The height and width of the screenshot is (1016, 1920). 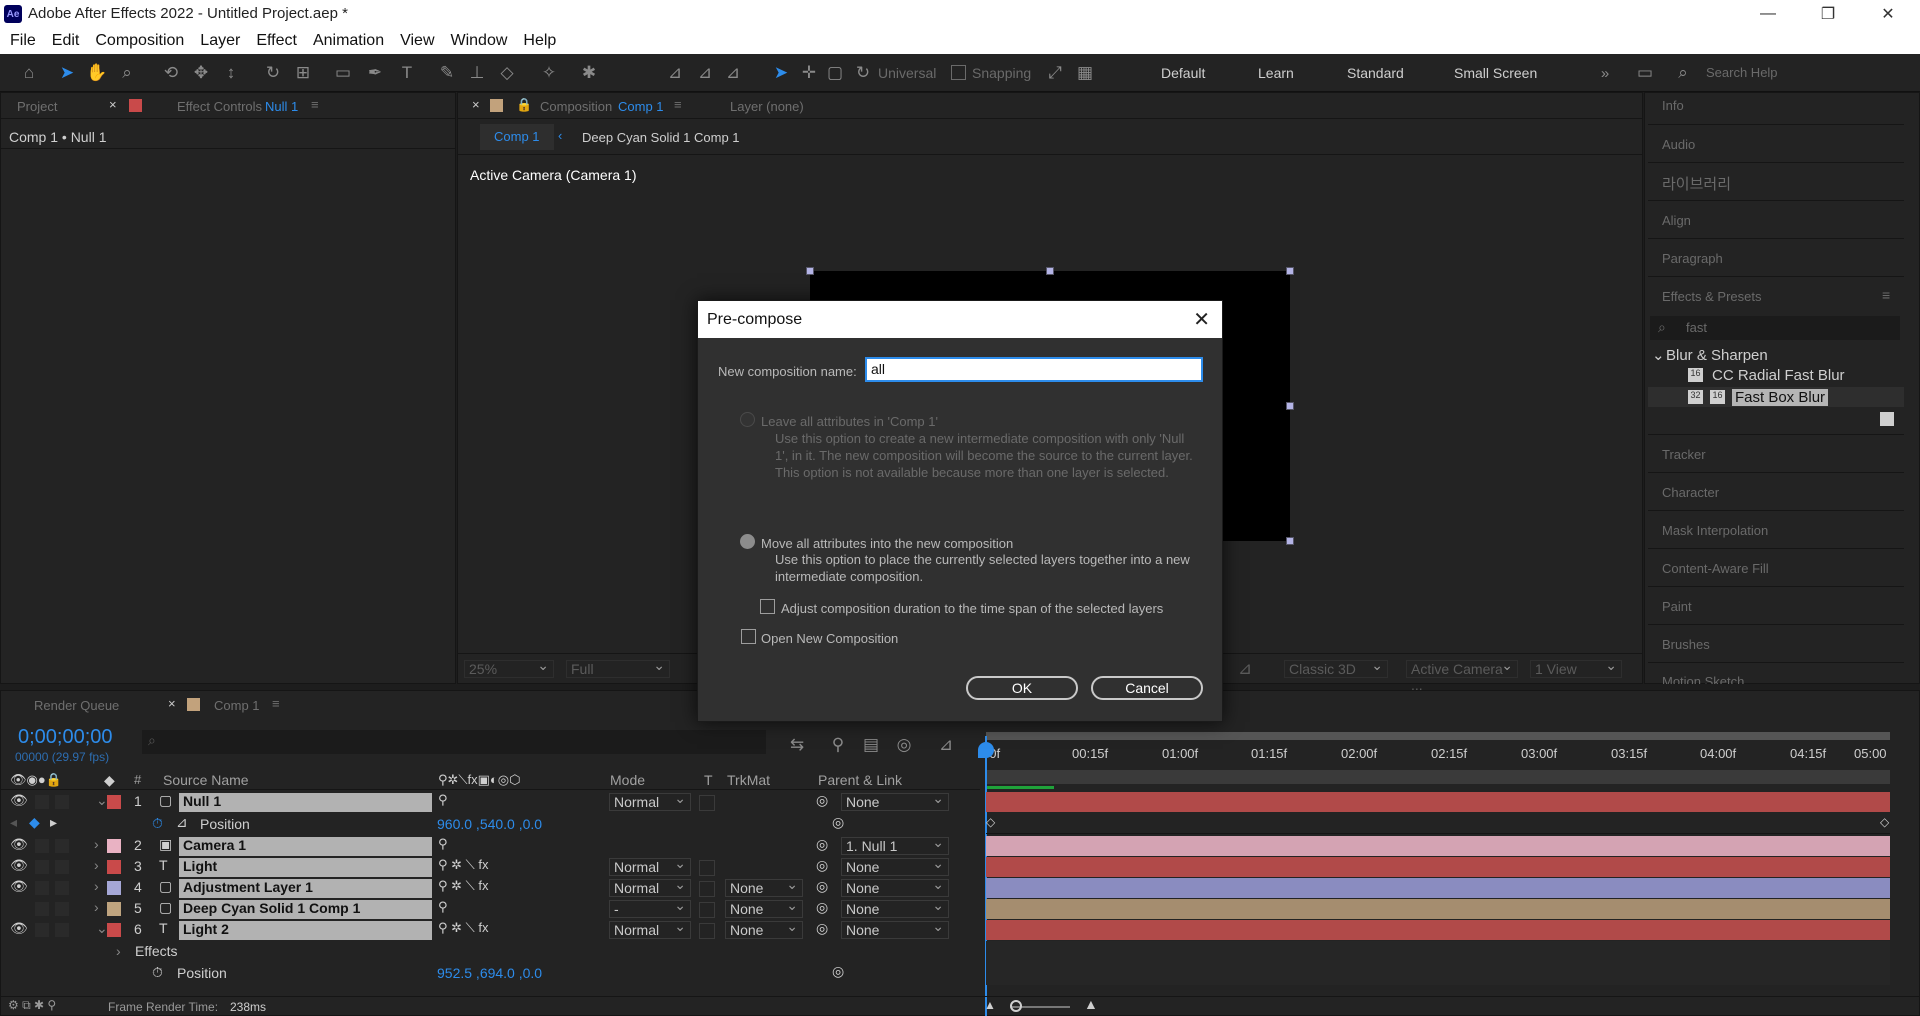 What do you see at coordinates (1677, 606) in the screenshot?
I see `paint-panel: Paint` at bounding box center [1677, 606].